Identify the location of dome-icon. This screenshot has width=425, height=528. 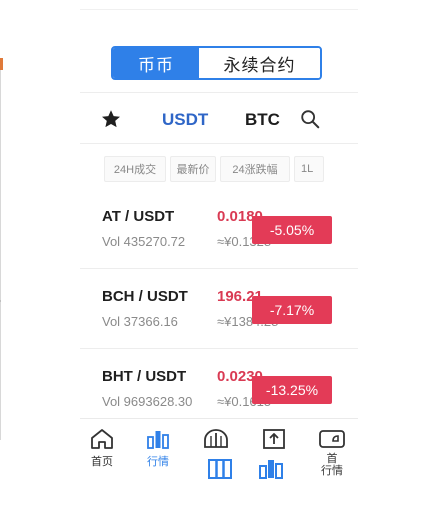
(216, 438).